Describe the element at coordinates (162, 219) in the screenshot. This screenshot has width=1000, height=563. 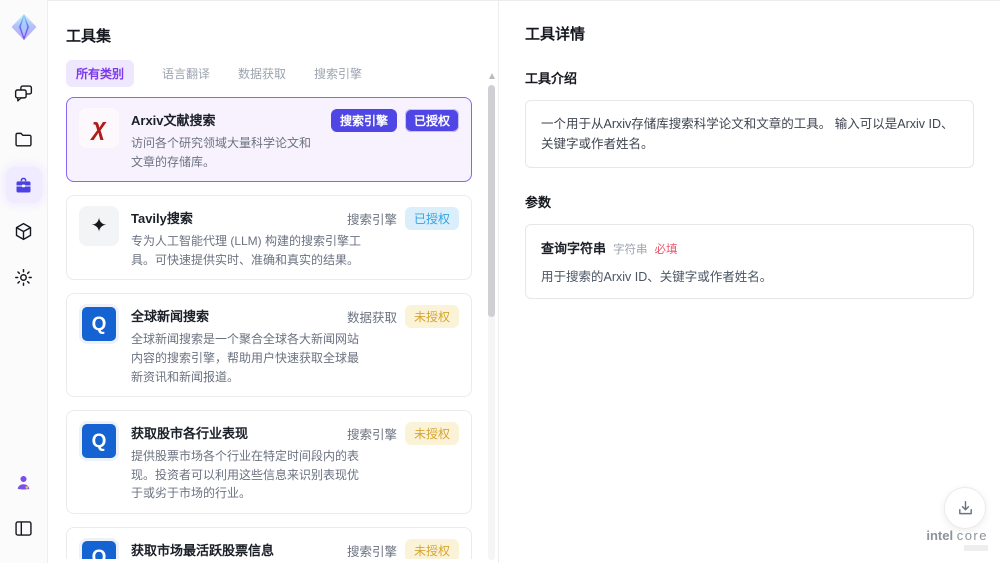
I see `tool-title: Tavily搜索` at that location.